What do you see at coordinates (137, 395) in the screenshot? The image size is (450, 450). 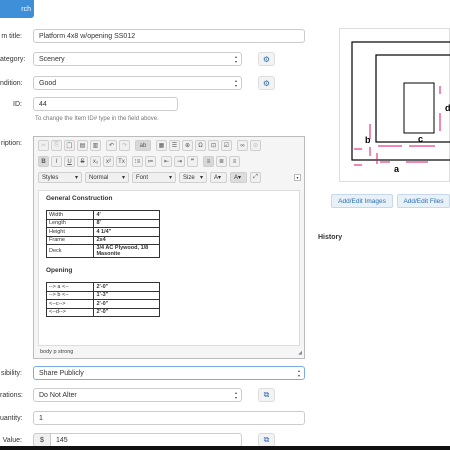 I see `alterations-select: Do Not Alter` at bounding box center [137, 395].